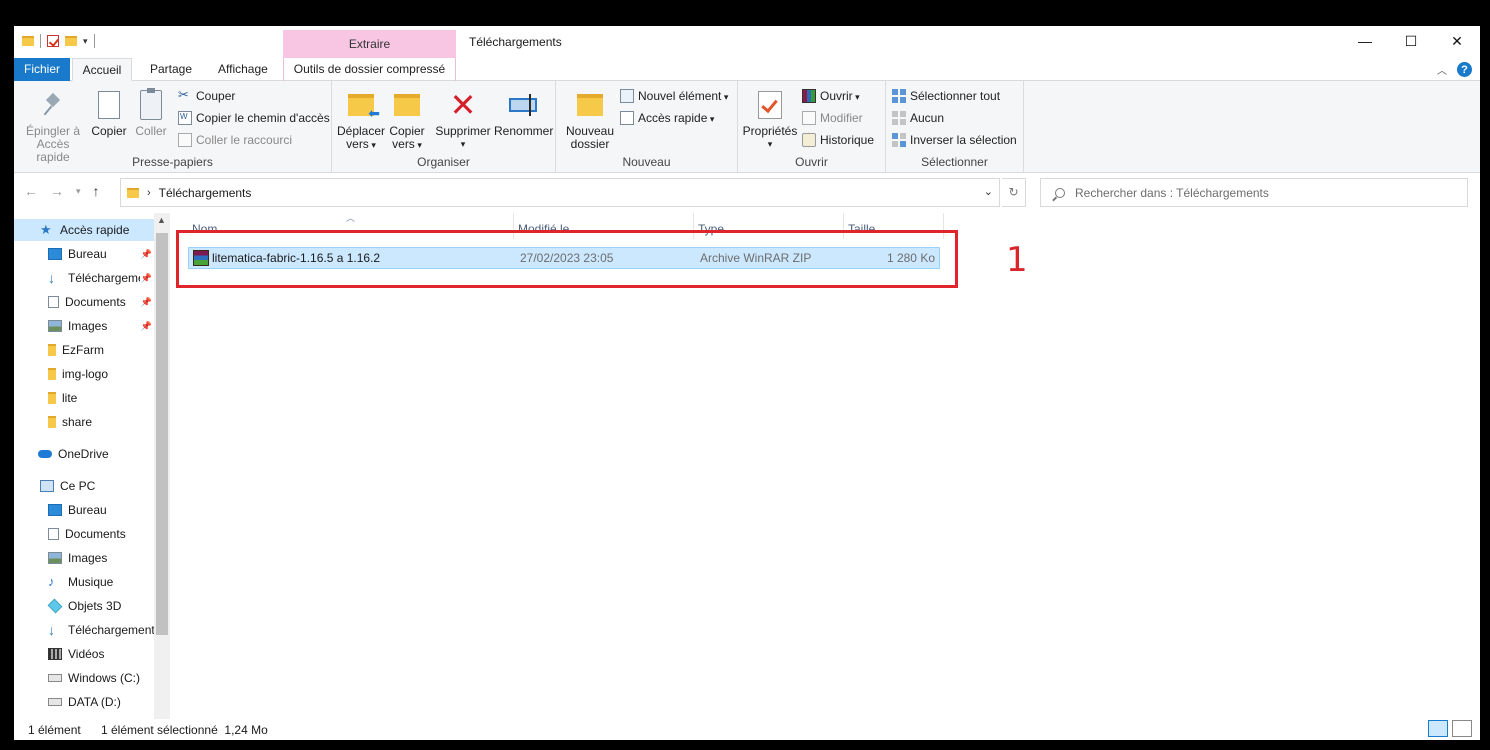  What do you see at coordinates (369, 44) in the screenshot?
I see `context-tab-extract: Extraire` at bounding box center [369, 44].